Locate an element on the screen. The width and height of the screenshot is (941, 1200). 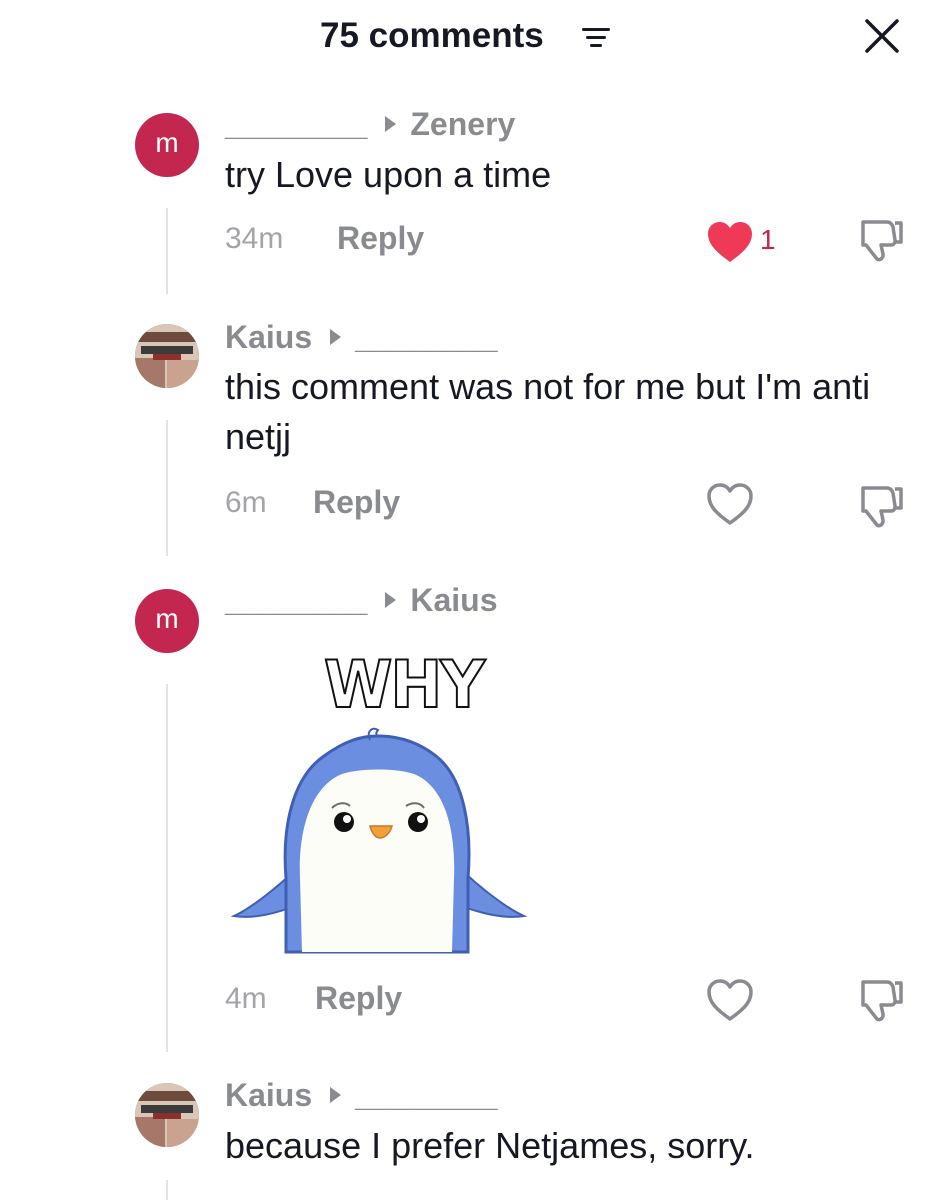
penguin-icon is located at coordinates (379, 840).